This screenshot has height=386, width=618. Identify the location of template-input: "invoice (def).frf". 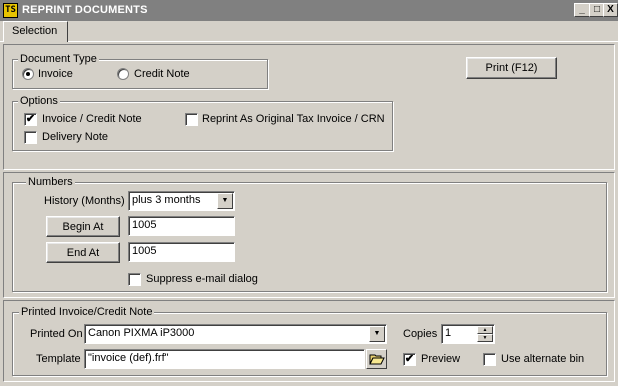
(224, 359).